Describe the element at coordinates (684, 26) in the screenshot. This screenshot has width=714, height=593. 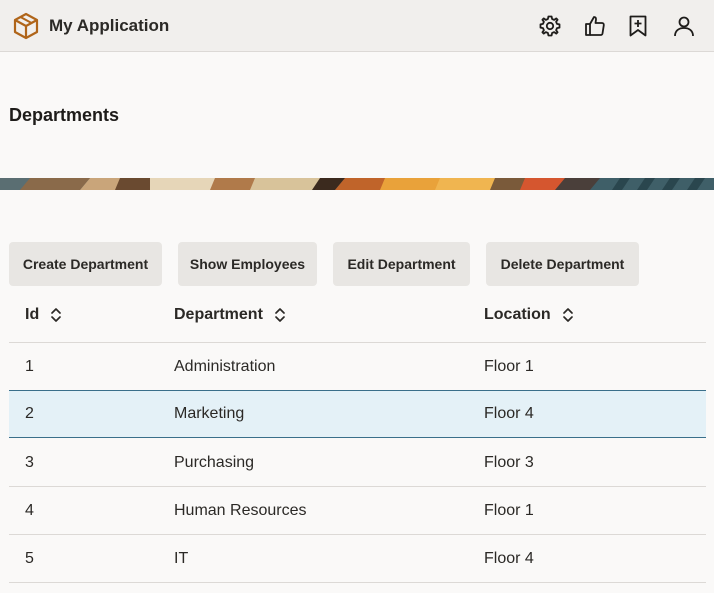
I see `user-icon` at that location.